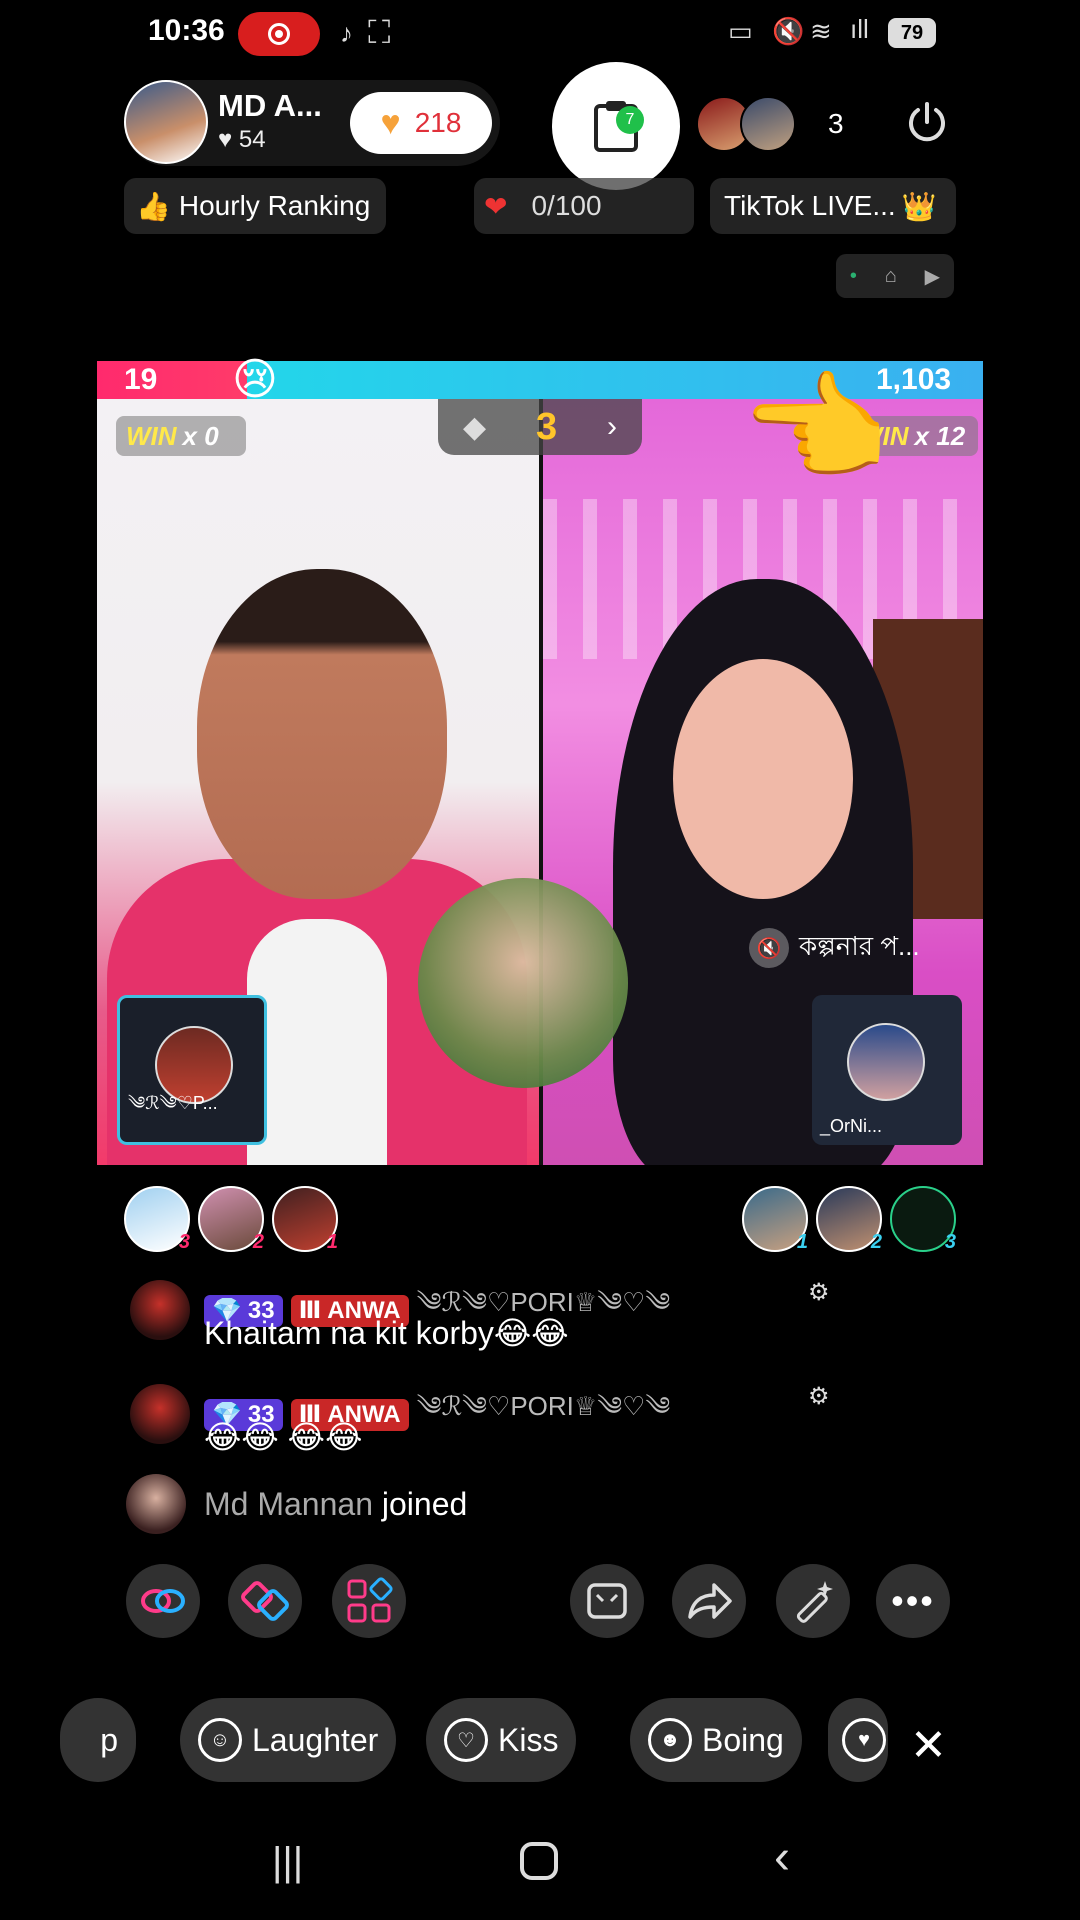 The image size is (1080, 1920). What do you see at coordinates (782, 1857) in the screenshot?
I see `back-nav-icon: ‹` at bounding box center [782, 1857].